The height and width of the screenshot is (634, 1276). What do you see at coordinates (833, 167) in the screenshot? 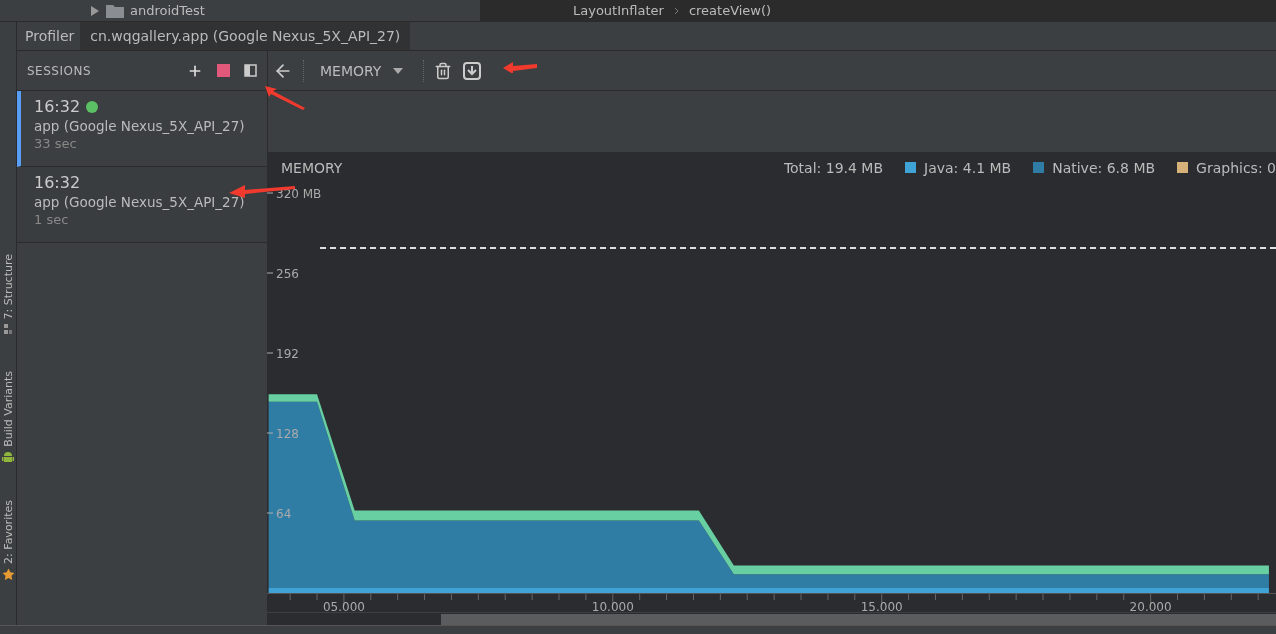
I see `total-memory: Total: 19.4 MB` at bounding box center [833, 167].